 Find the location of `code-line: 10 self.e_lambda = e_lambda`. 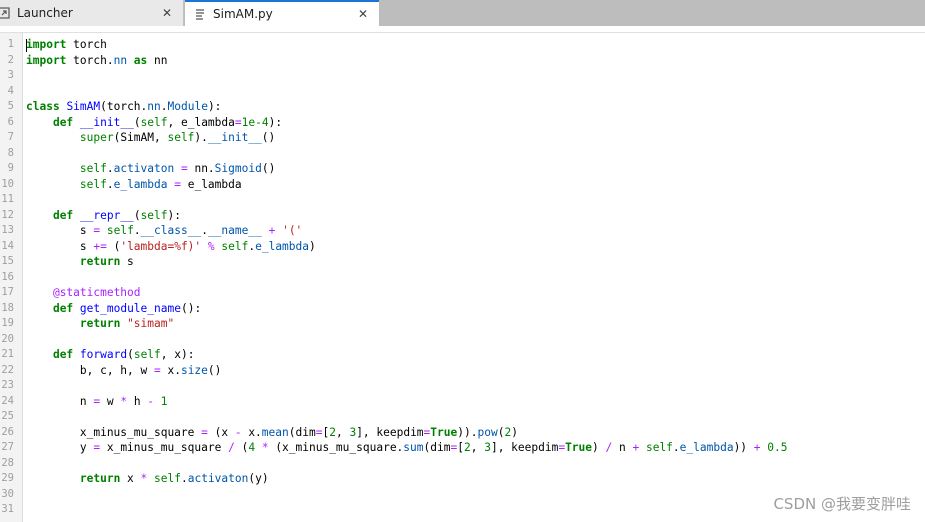

code-line: 10 self.e_lambda = e_lambda is located at coordinates (462, 185).